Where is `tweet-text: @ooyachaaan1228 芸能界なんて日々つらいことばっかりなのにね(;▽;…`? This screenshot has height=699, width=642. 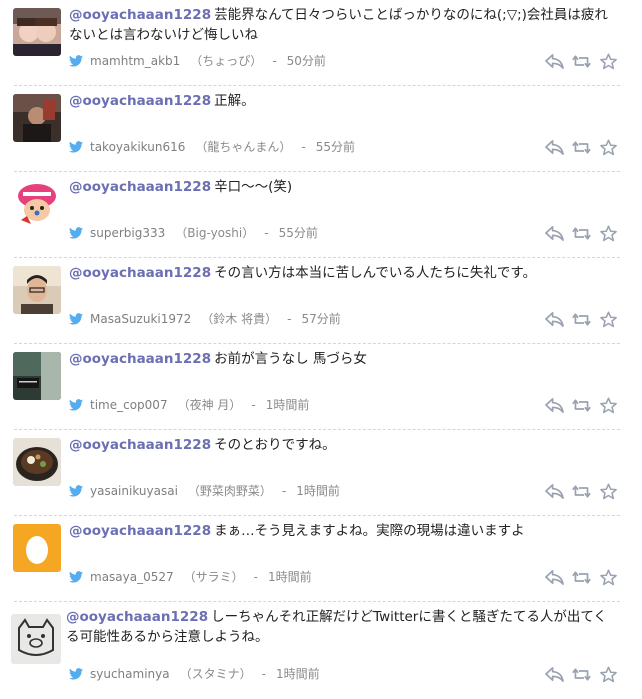
tweet-text: @ooyachaaan1228 芸能界なんて日々つらいことばっかりなのにね(;▽;… is located at coordinates (343, 25).